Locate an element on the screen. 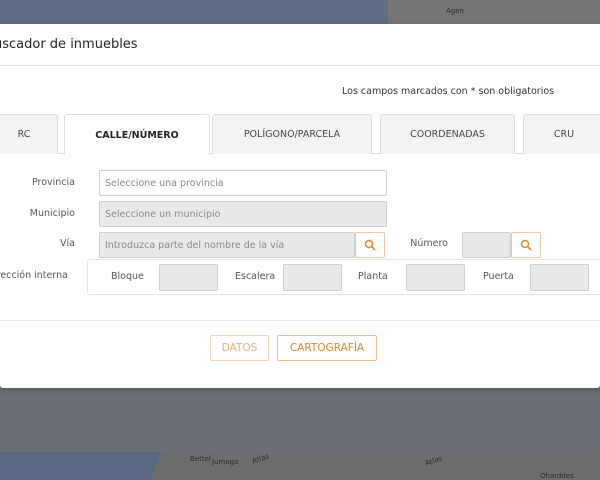 The height and width of the screenshot is (480, 600). form-divider is located at coordinates (300, 320).